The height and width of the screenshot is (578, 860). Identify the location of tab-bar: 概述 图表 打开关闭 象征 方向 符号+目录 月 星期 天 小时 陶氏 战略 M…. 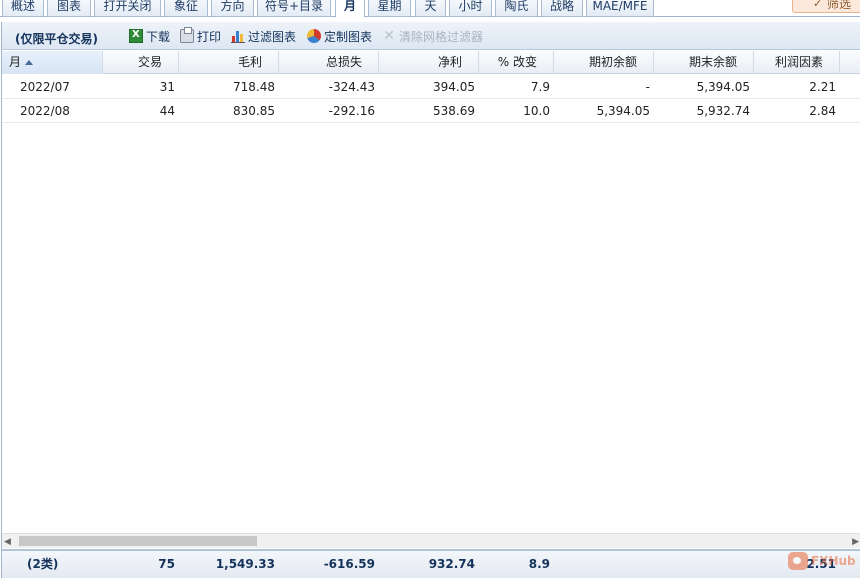
(430, 9).